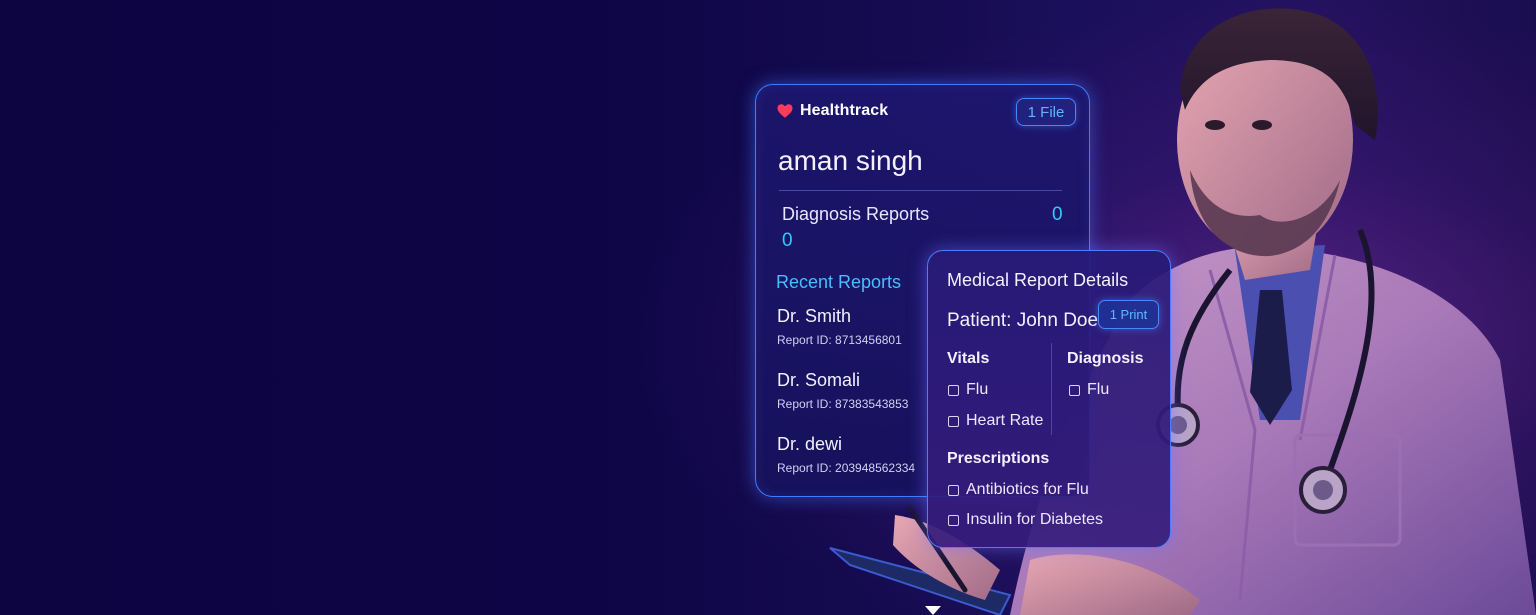 The width and height of the screenshot is (1536, 615). What do you see at coordinates (1023, 320) in the screenshot?
I see `details-patient: Patient: John Doe` at bounding box center [1023, 320].